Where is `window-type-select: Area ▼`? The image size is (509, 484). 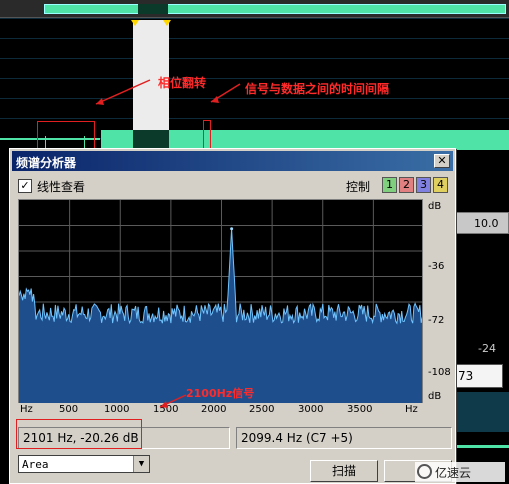 window-type-select: Area ▼ is located at coordinates (84, 464).